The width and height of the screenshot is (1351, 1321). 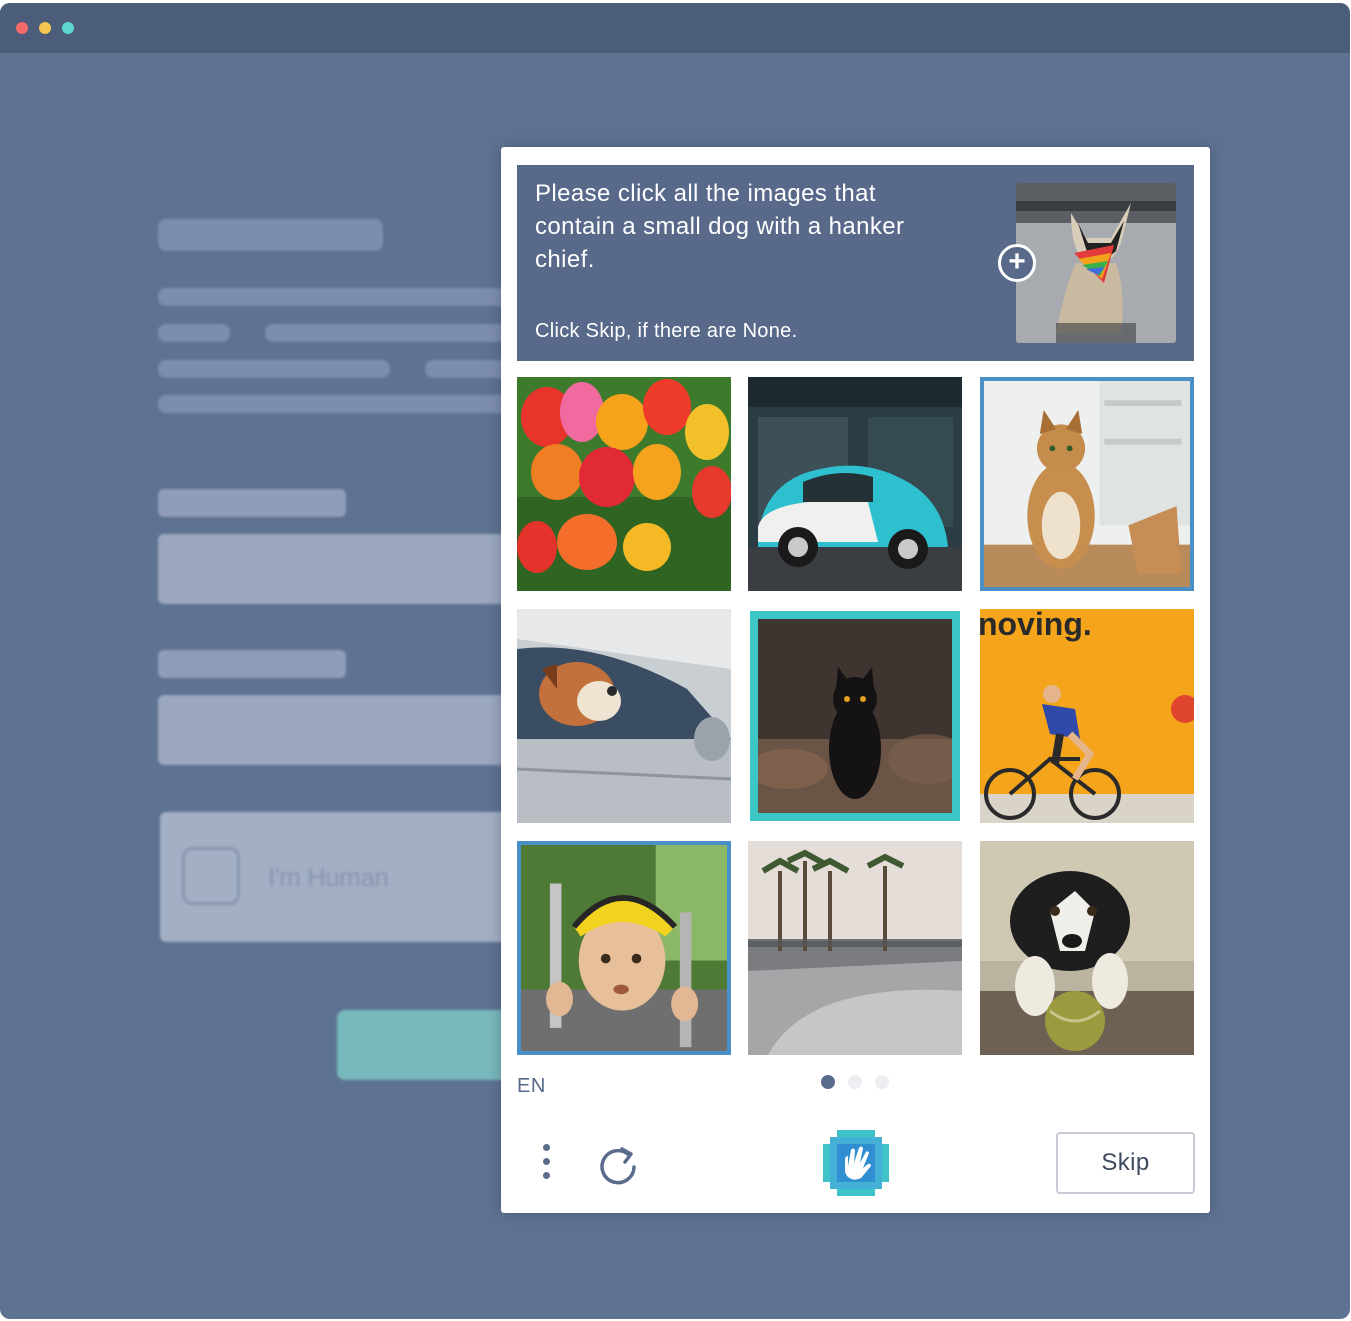 I want to click on more-options-icon, so click(x=547, y=1164).